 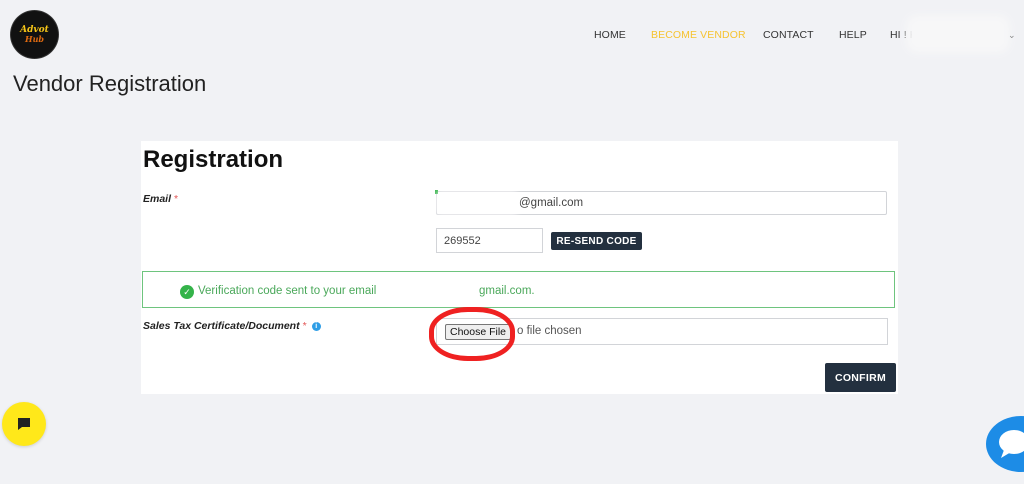 I want to click on alert-message-end: gmail.com., so click(x=507, y=291).